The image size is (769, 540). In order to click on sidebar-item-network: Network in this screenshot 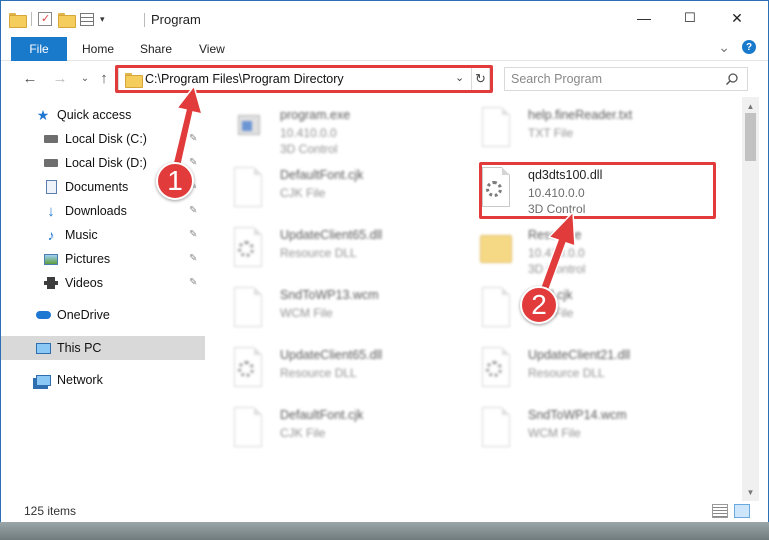, I will do `click(103, 380)`.